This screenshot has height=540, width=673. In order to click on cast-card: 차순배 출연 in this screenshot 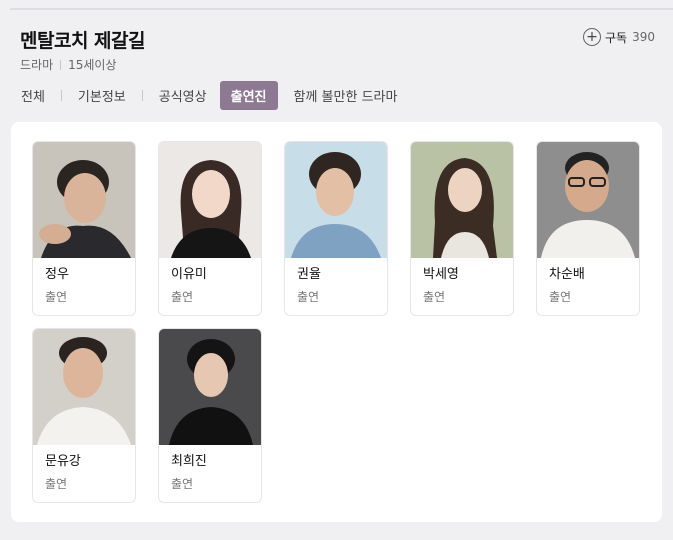, I will do `click(588, 228)`.